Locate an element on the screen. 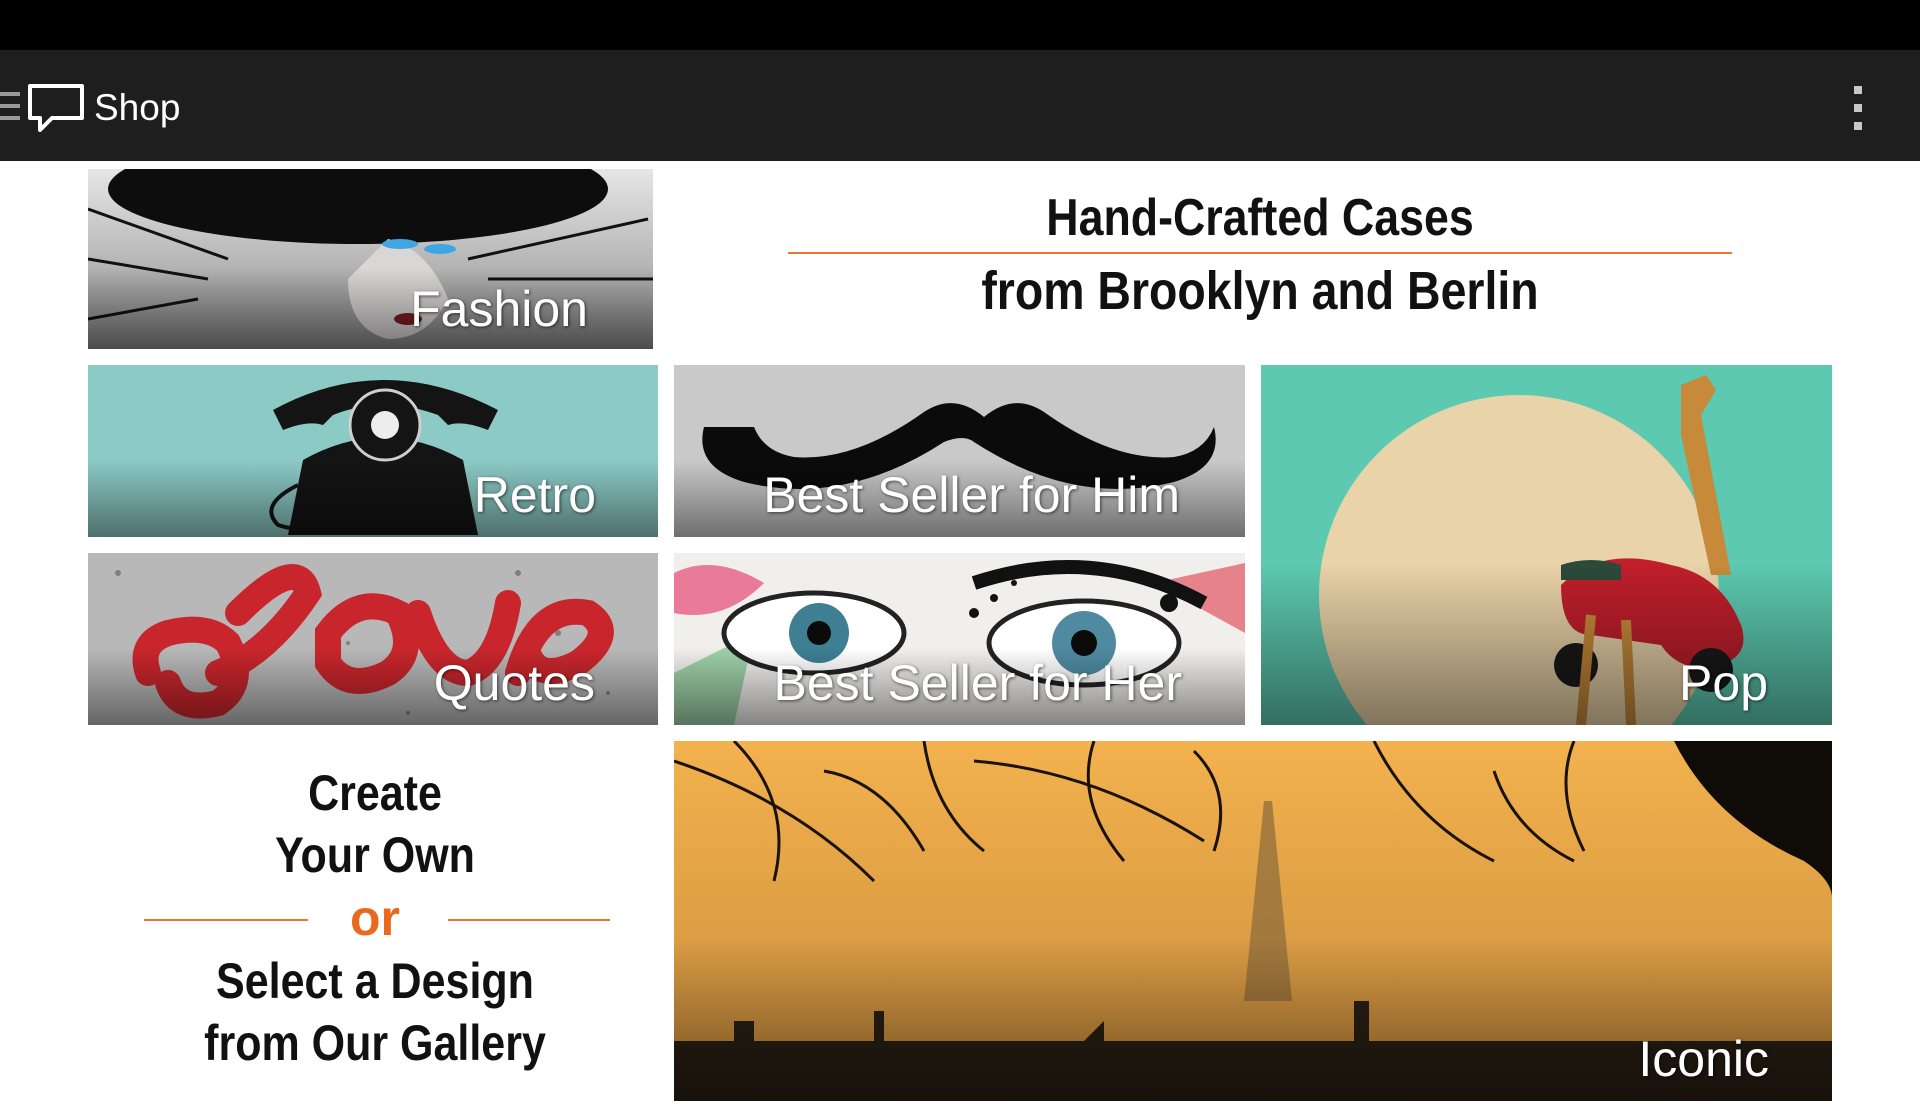 The image size is (1920, 1104). category-tile-pop: Pop is located at coordinates (1546, 545).